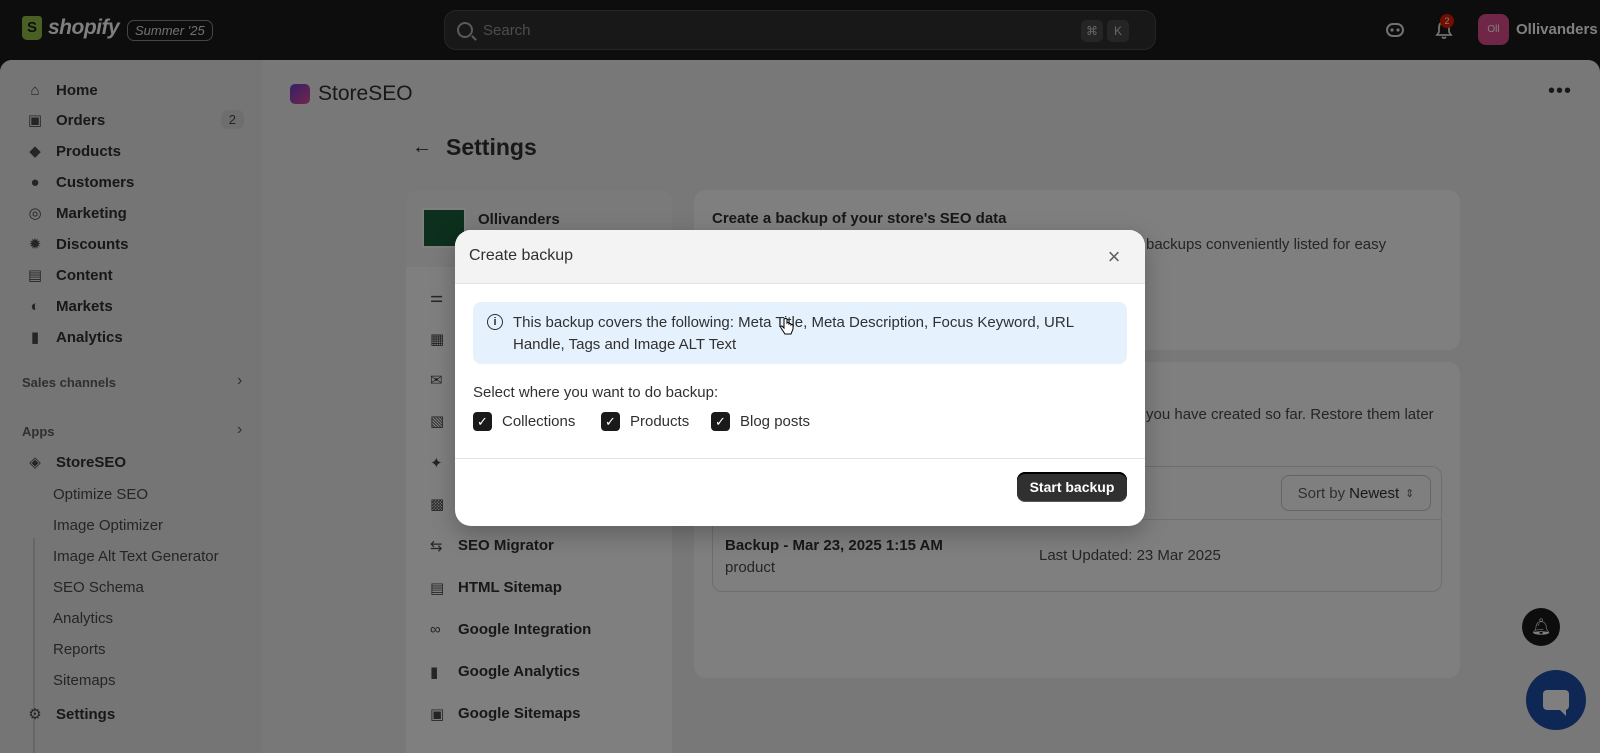  I want to click on close-icon: ×, so click(1114, 257).